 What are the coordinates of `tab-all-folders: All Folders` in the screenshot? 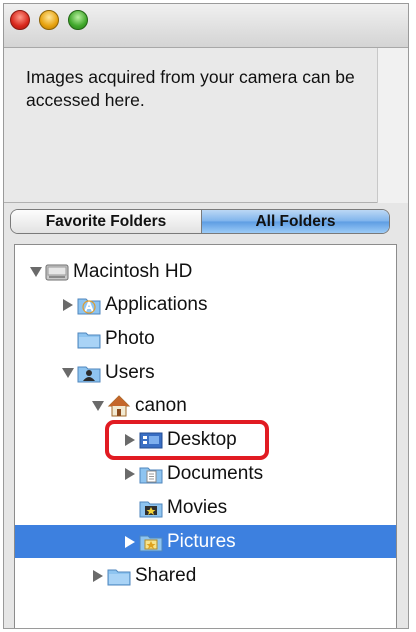 It's located at (295, 221).